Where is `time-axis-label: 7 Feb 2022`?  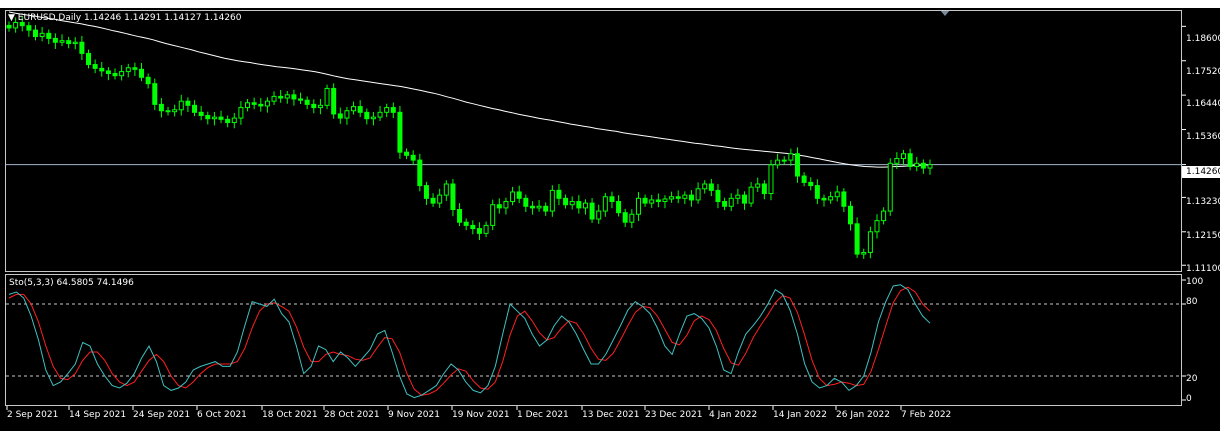 time-axis-label: 7 Feb 2022 is located at coordinates (926, 415).